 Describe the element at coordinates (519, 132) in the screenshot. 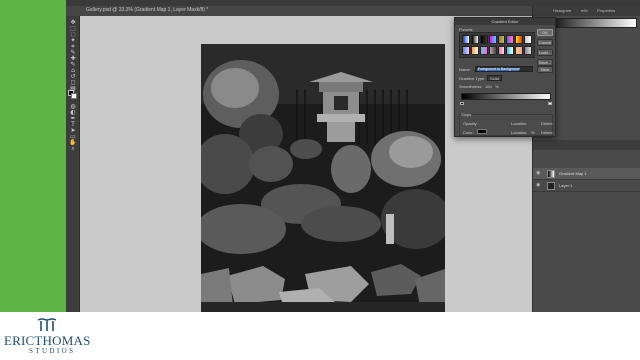

I see `location-label: Location:` at that location.